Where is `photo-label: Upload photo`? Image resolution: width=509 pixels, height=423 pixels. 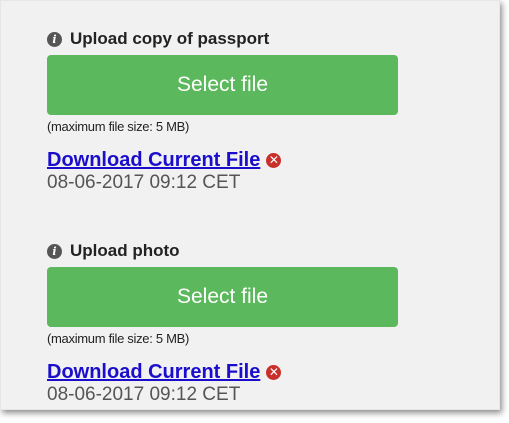
photo-label: Upload photo is located at coordinates (125, 250).